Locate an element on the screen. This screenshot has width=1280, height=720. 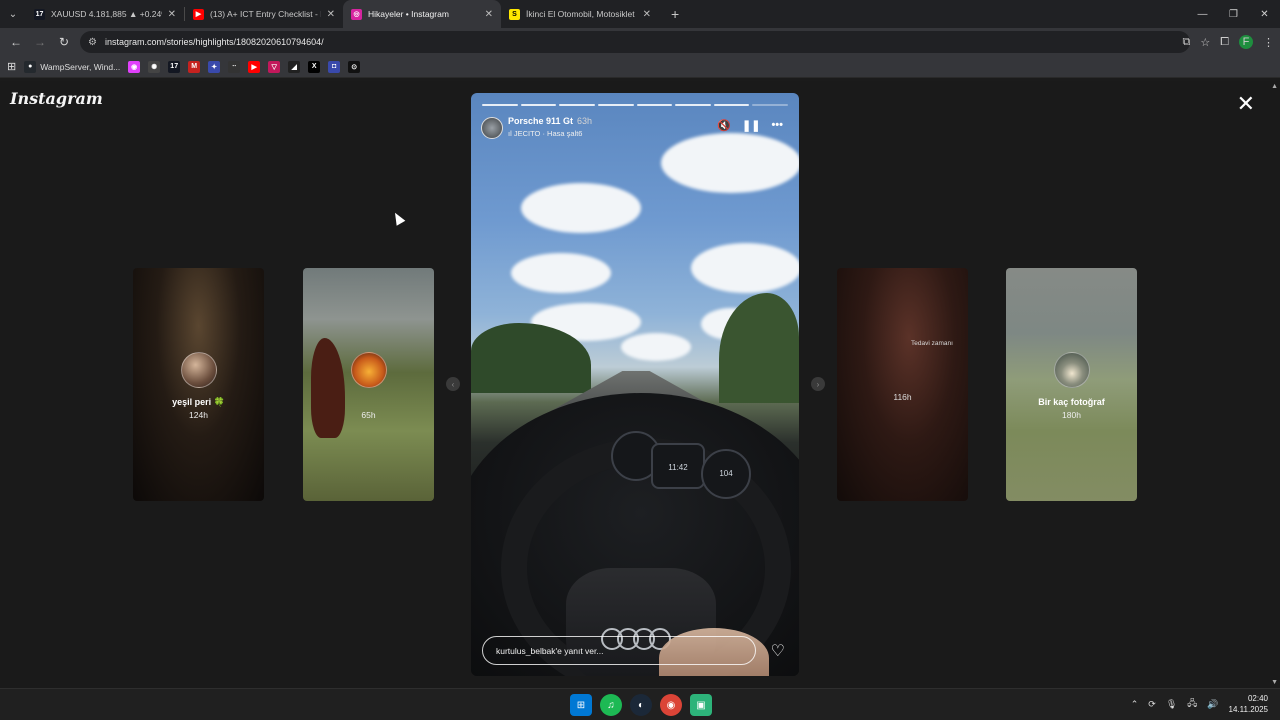
toolbar-actions: ⧉ ☆ ⧠ F ⋮ is located at coordinates (1228, 42).